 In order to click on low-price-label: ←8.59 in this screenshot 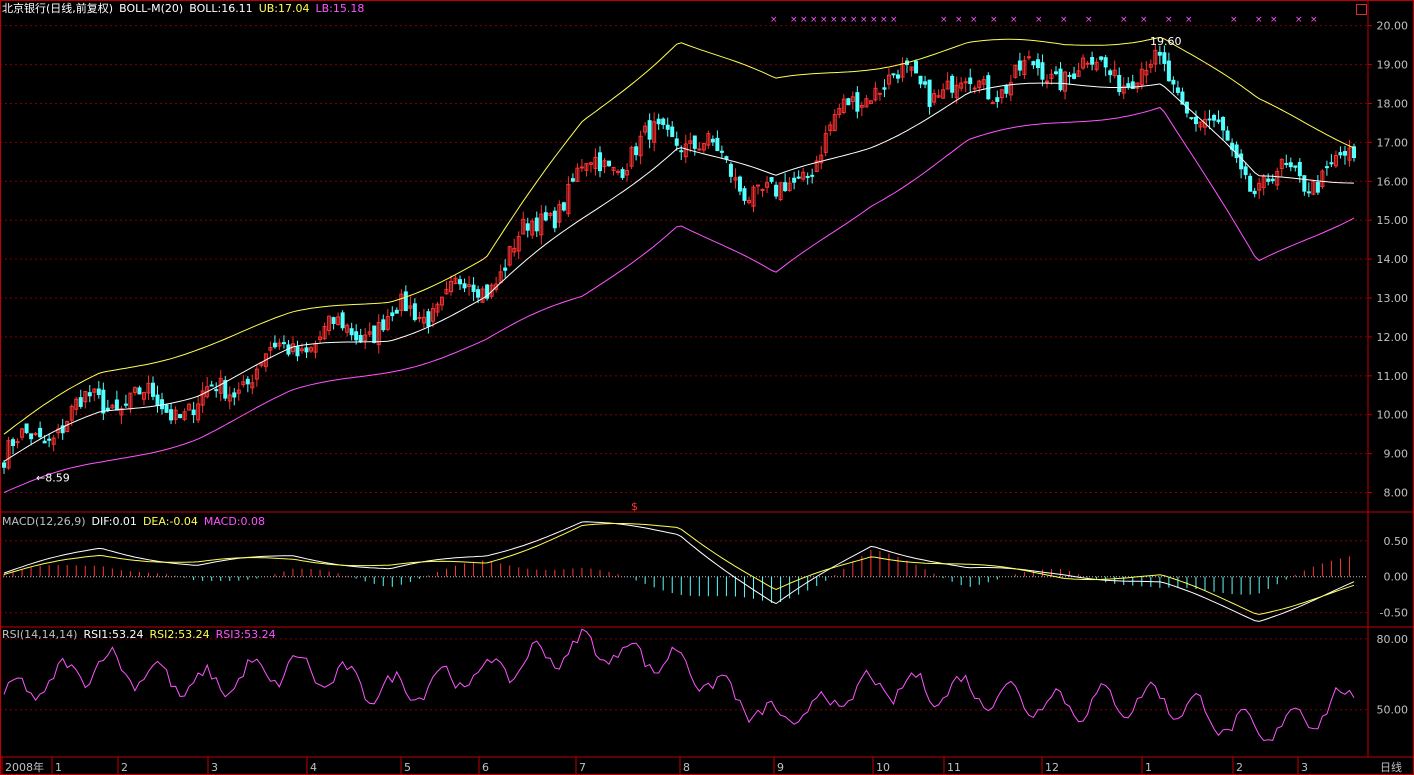, I will do `click(53, 478)`.